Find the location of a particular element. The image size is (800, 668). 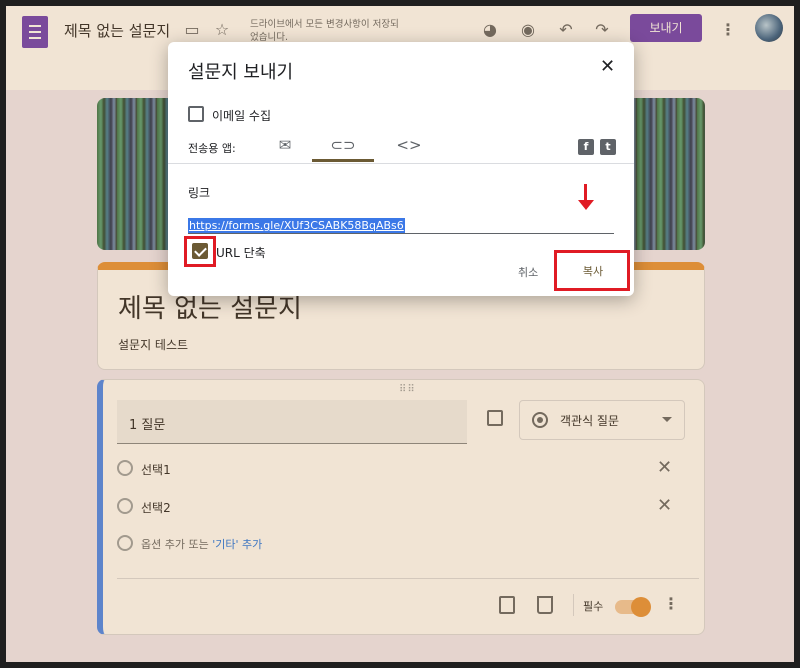

dialog-title: 설문지 보내기 is located at coordinates (241, 72).